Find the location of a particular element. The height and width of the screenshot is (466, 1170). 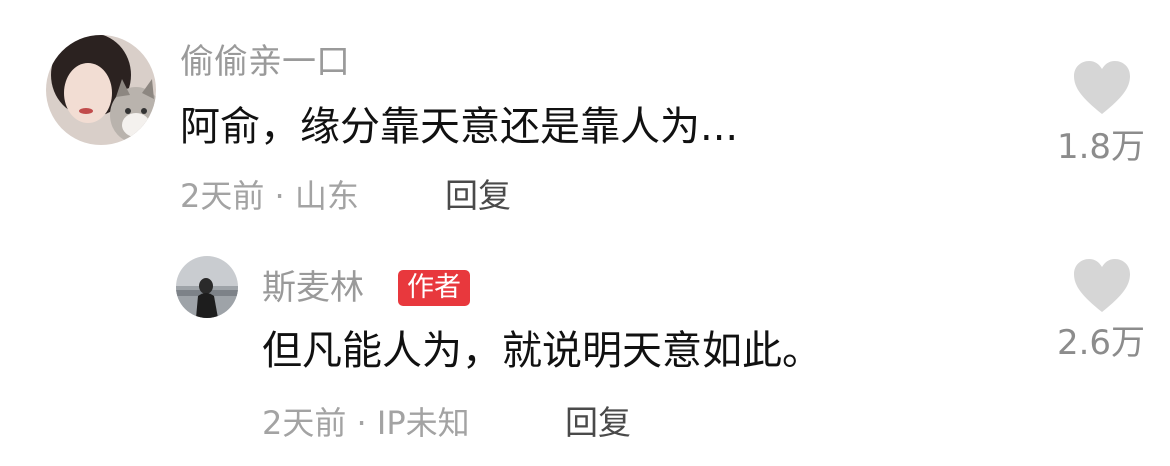

reply-meta: 2天前 · IP未知 is located at coordinates (366, 423).